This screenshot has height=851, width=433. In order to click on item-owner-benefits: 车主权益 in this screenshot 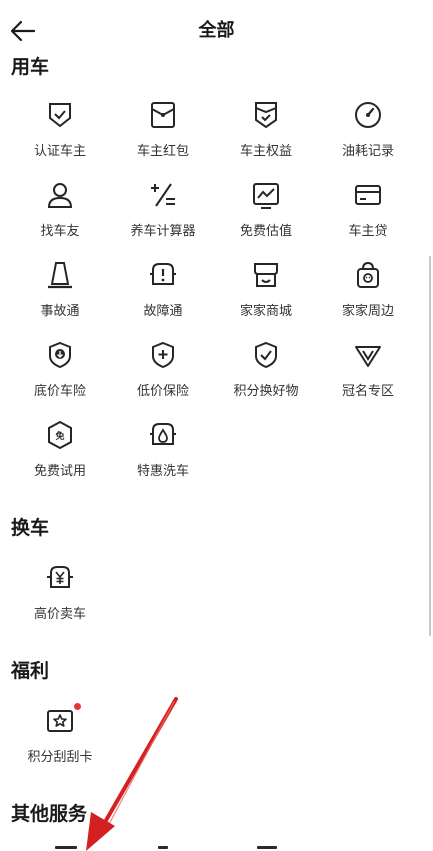, I will do `click(266, 136)`.